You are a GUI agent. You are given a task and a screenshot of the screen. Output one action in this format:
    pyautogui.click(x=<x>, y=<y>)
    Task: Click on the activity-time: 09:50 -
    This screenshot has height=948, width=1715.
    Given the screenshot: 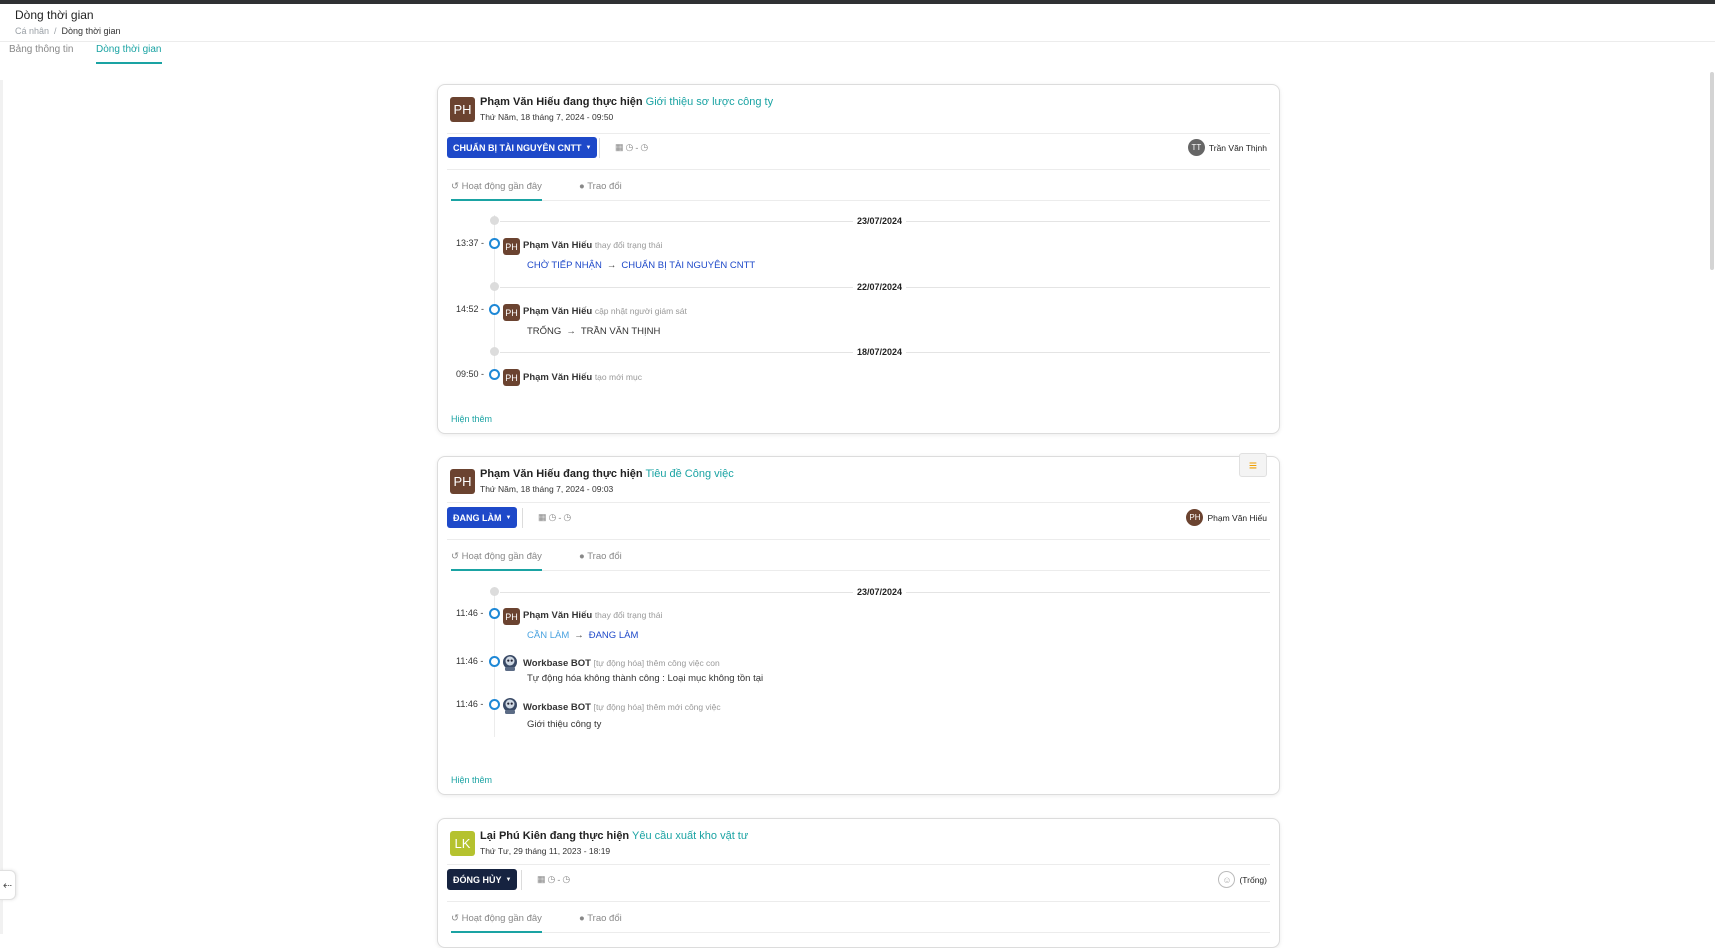 What is the action you would take?
    pyautogui.click(x=470, y=374)
    